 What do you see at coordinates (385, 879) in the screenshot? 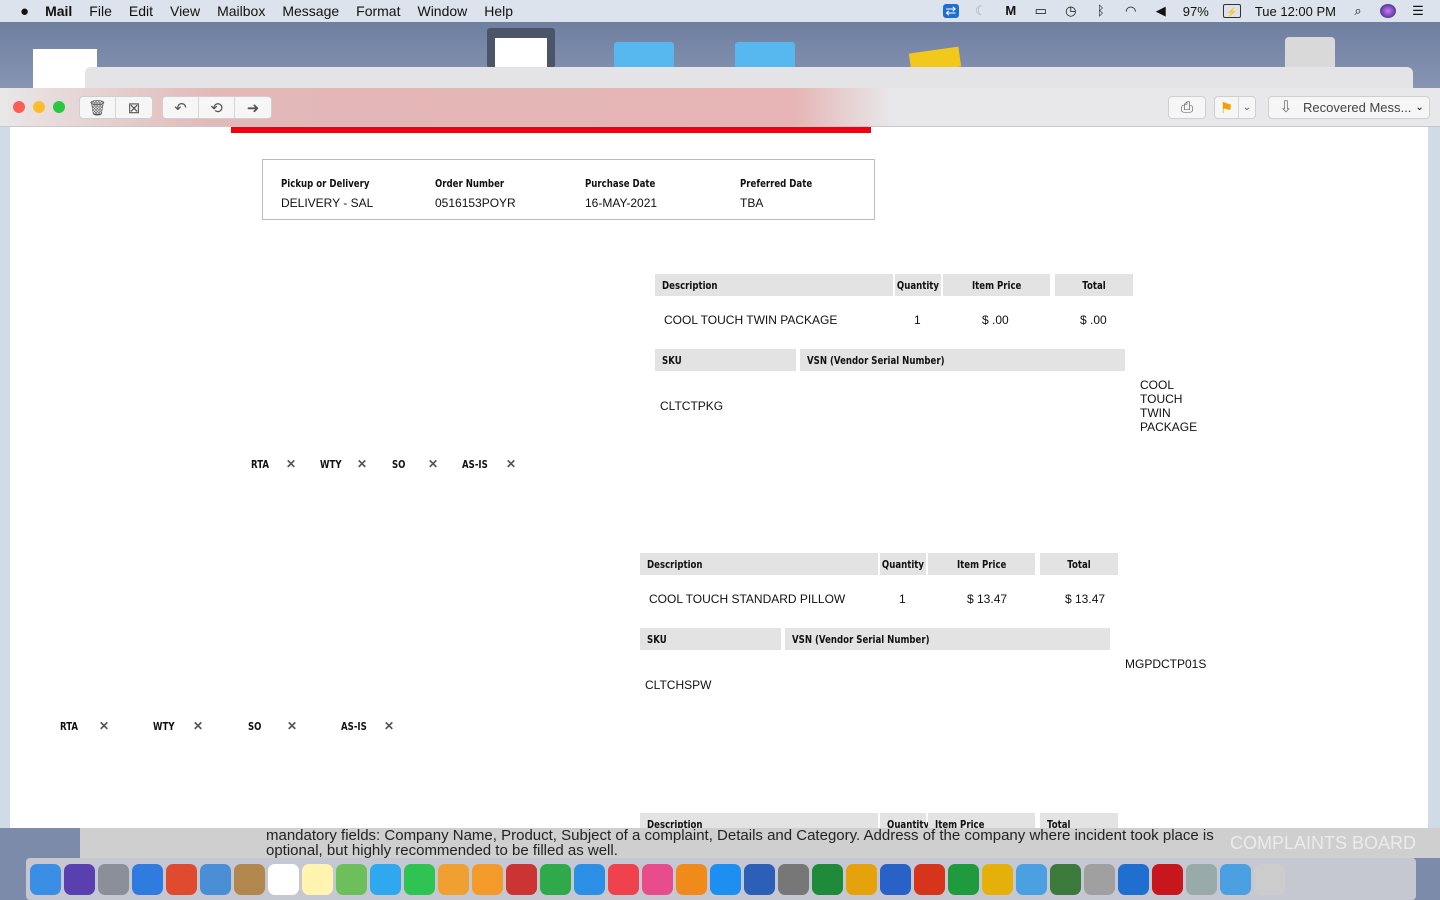
I see `messages-dock-icon` at bounding box center [385, 879].